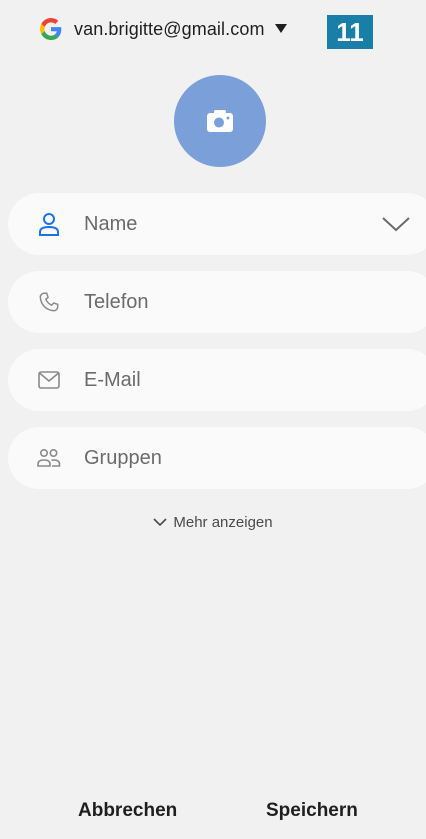 Image resolution: width=426 pixels, height=839 pixels. What do you see at coordinates (217, 224) in the screenshot?
I see `name-field: Name` at bounding box center [217, 224].